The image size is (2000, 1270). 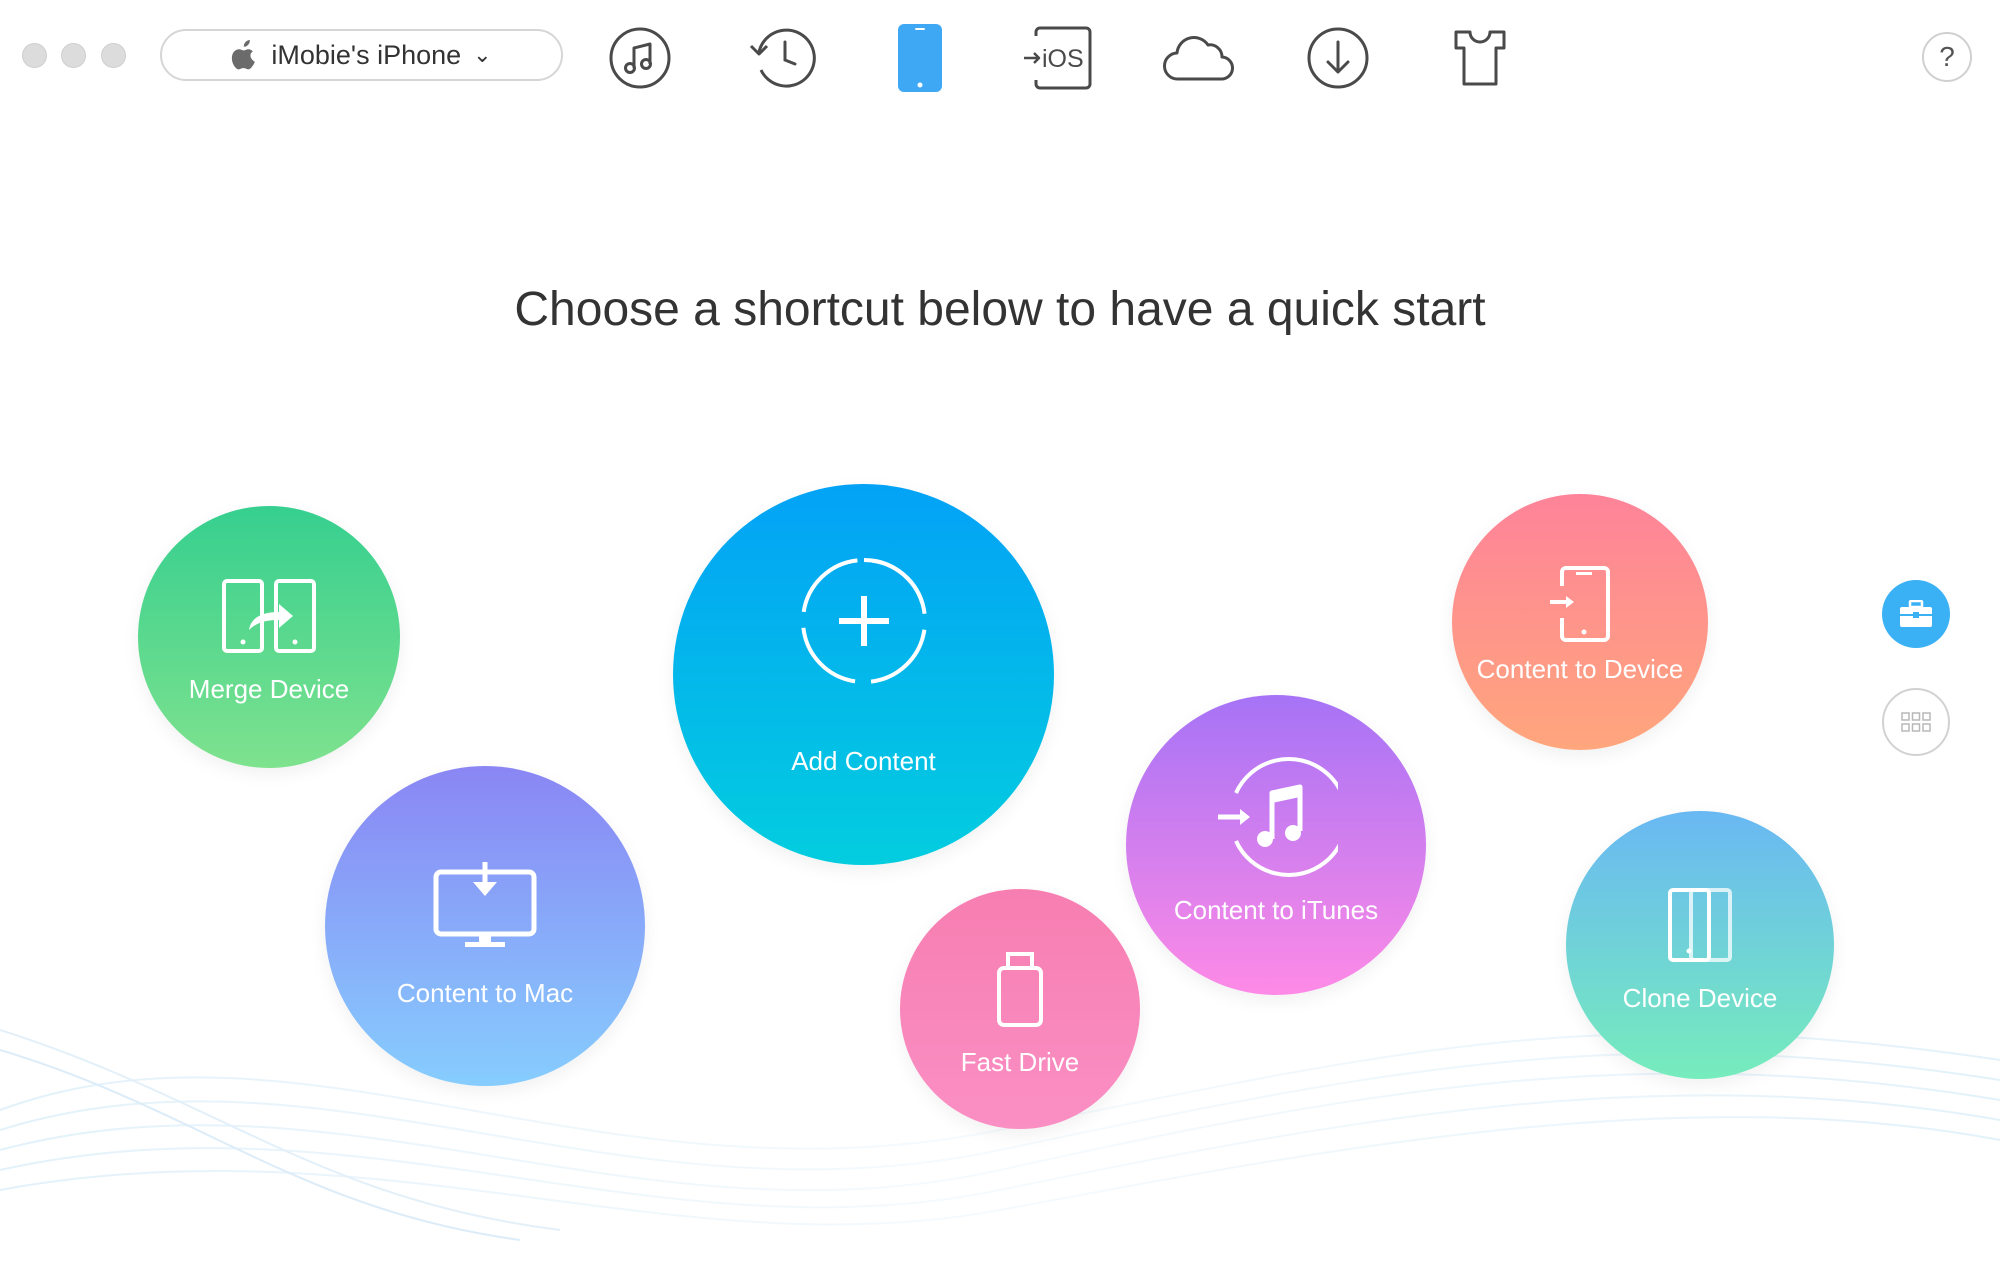 I want to click on device-icon, so click(x=920, y=58).